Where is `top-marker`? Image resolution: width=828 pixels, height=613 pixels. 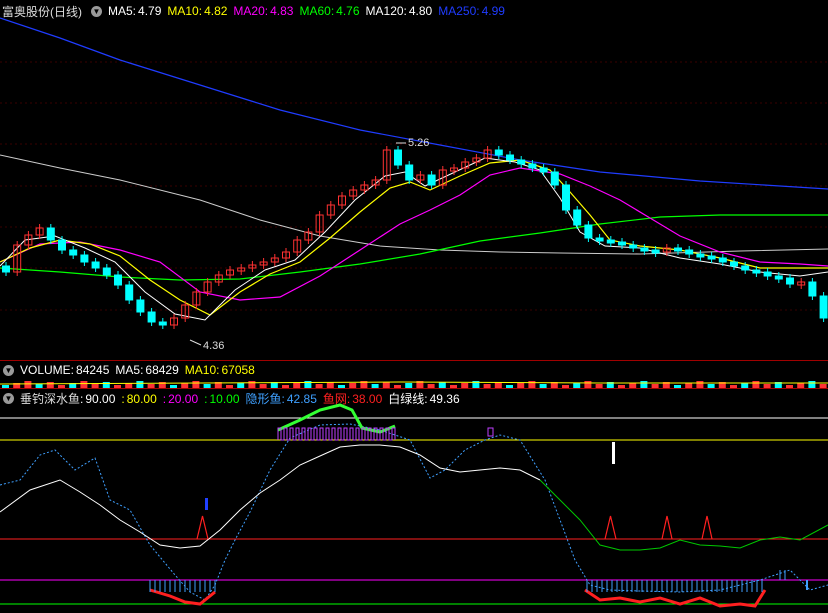 top-marker is located at coordinates (490, 432).